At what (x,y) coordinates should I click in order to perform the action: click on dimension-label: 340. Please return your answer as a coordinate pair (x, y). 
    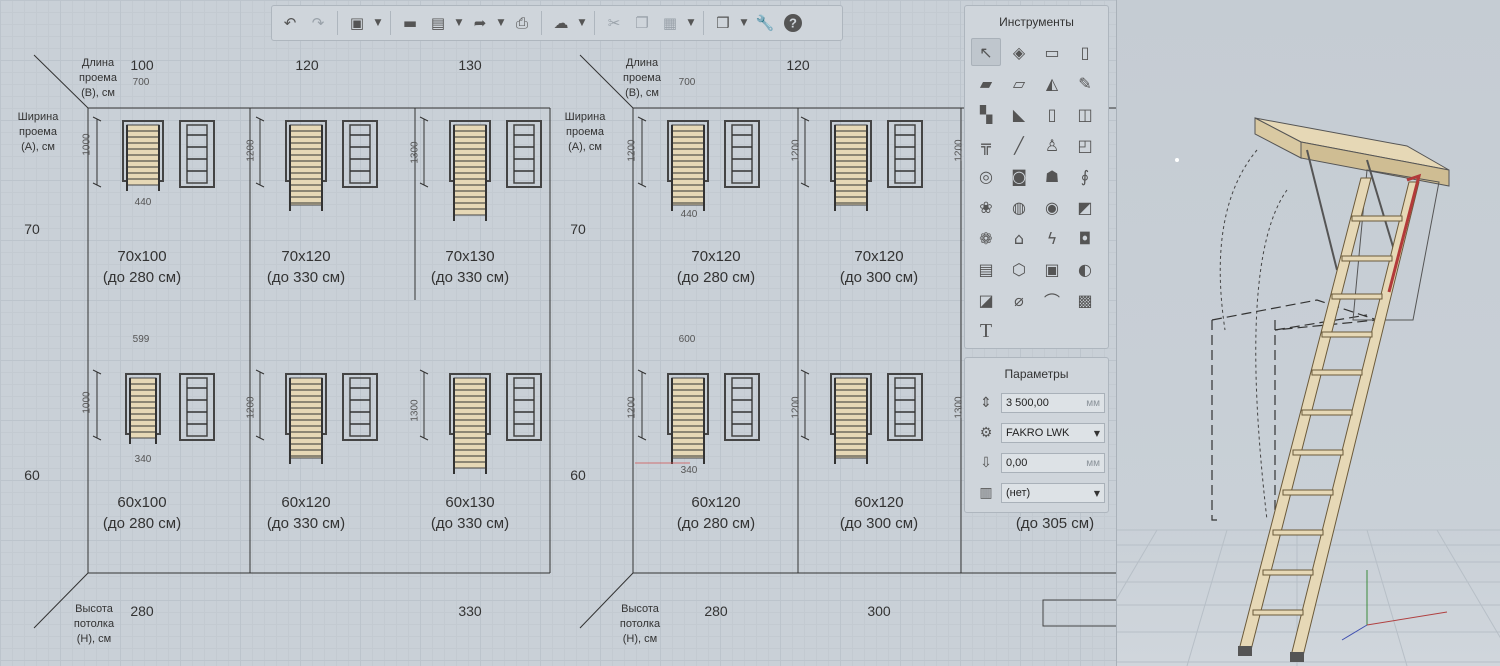
    Looking at the image, I should click on (143, 459).